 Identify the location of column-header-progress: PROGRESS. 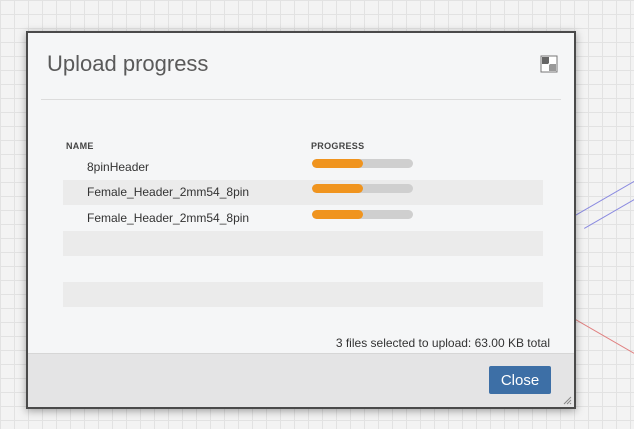
(338, 146).